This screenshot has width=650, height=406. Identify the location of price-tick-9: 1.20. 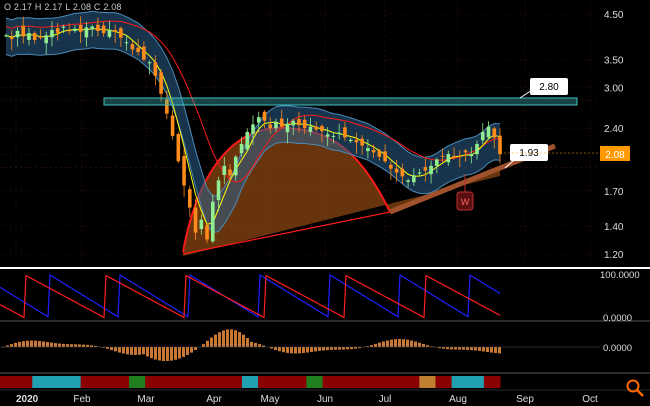
(614, 255).